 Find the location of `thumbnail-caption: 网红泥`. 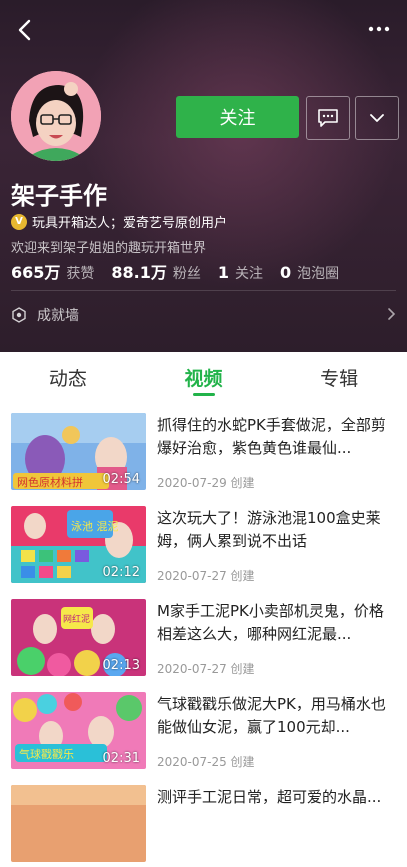

thumbnail-caption: 网红泥 is located at coordinates (76, 619).